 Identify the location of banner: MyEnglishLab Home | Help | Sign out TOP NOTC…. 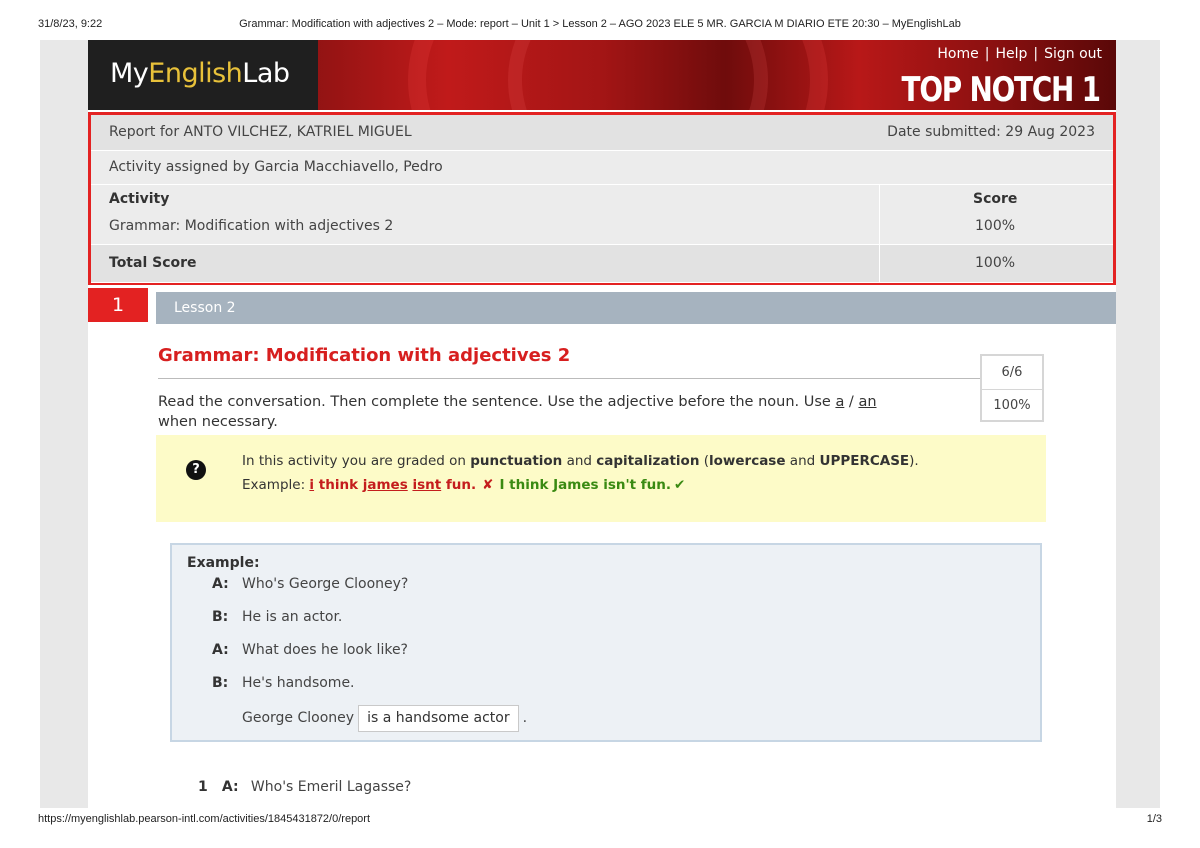
(602, 75).